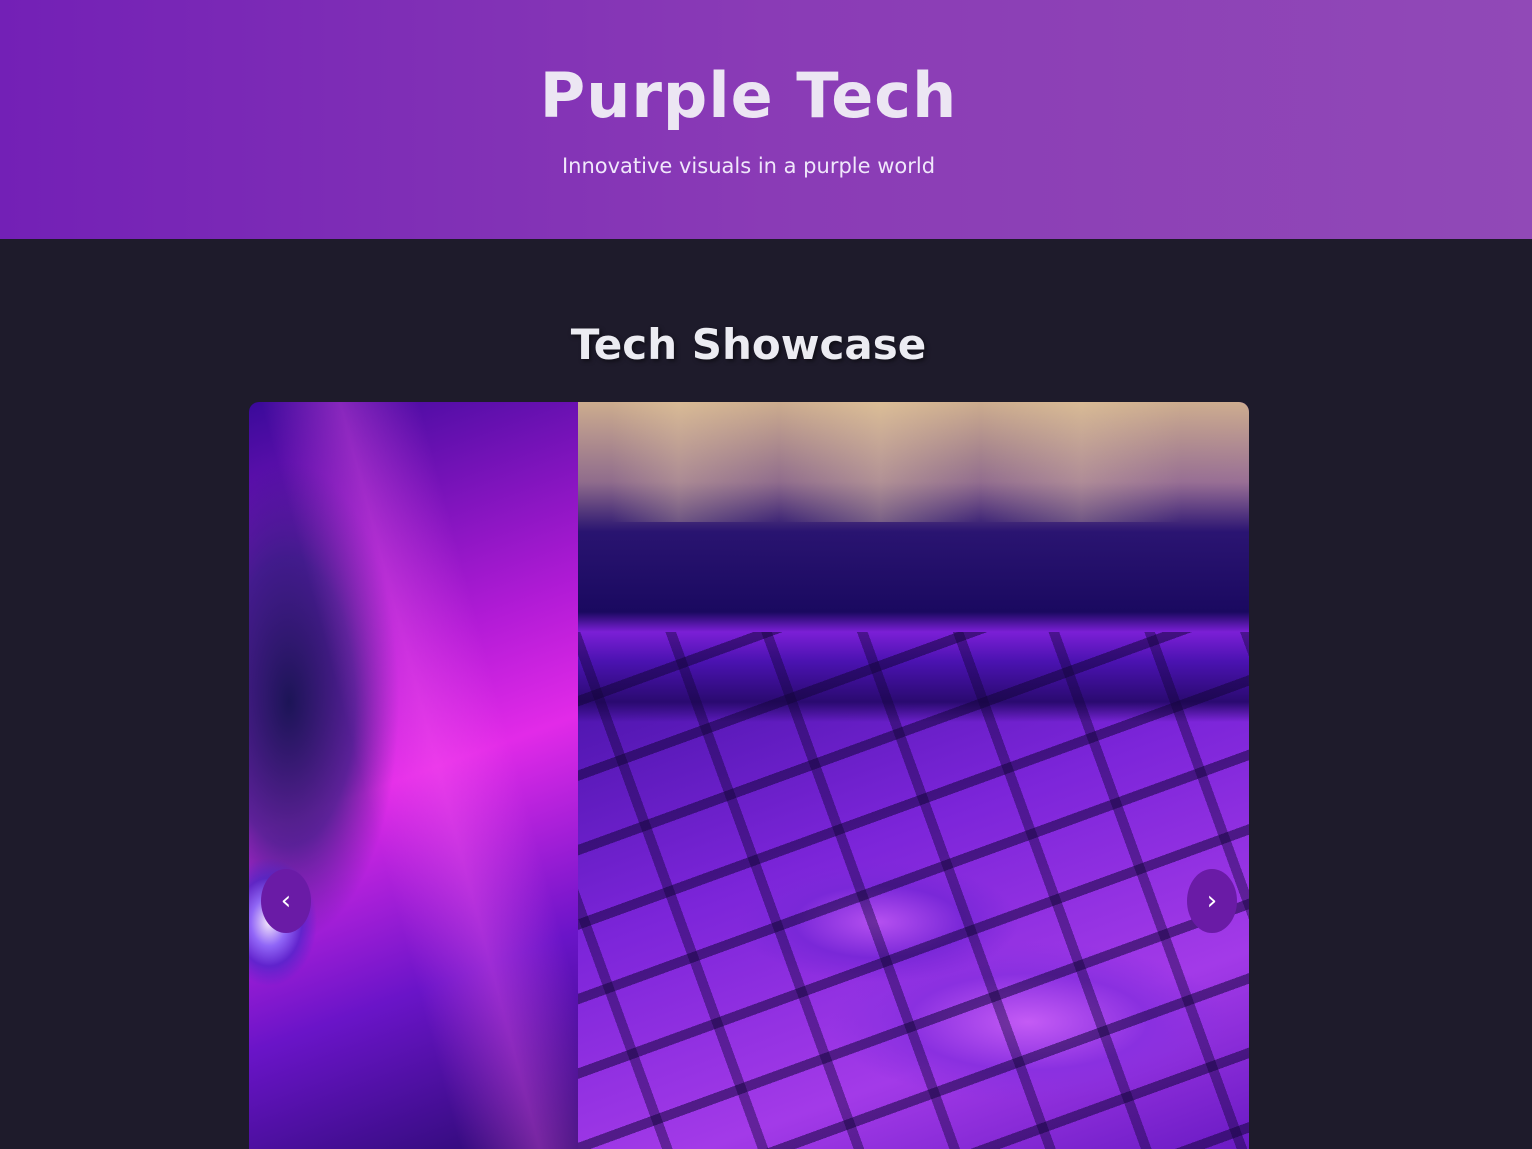  Describe the element at coordinates (748, 344) in the screenshot. I see `showcase-title: Tech Showcase` at that location.